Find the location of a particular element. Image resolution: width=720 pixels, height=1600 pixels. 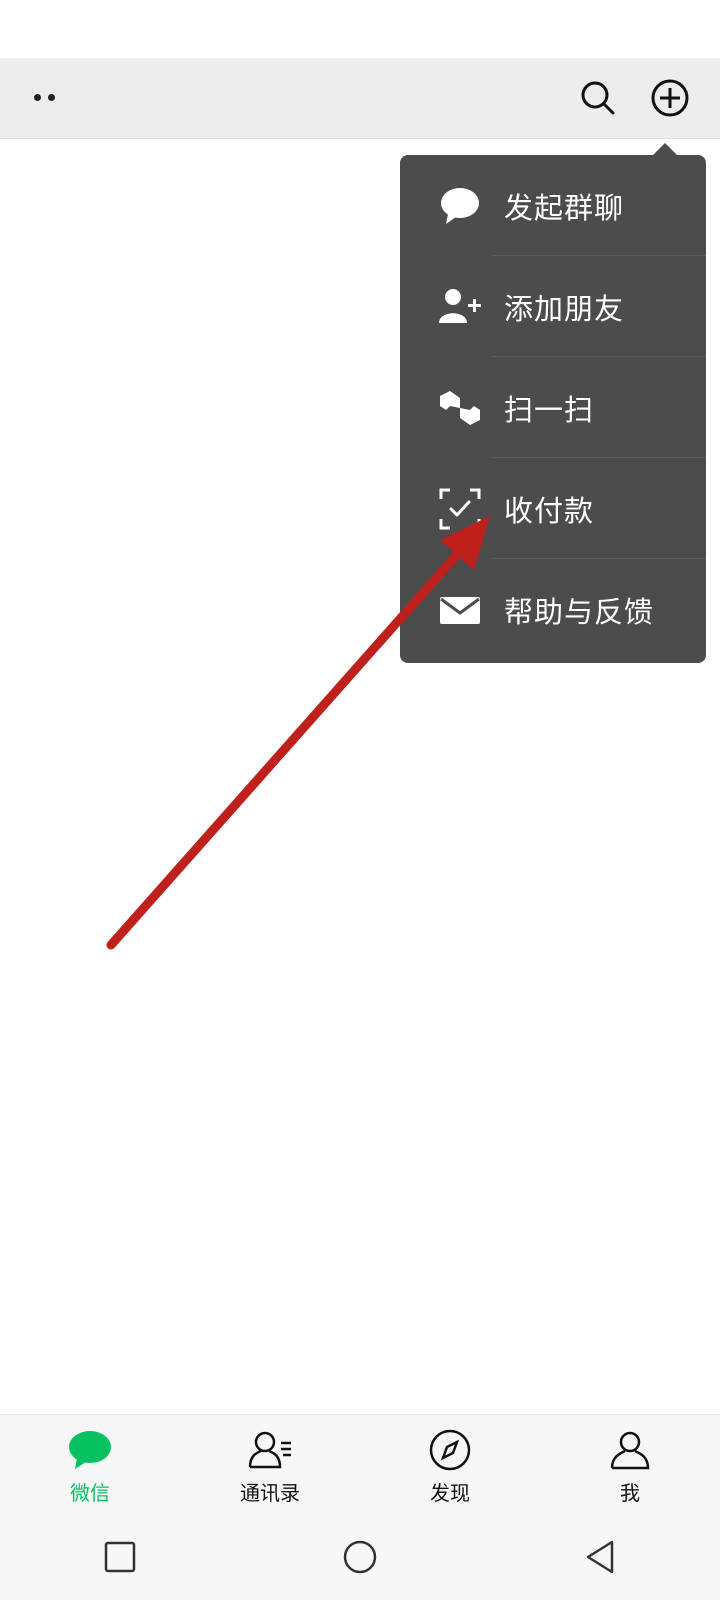

compass-icon is located at coordinates (450, 1450).